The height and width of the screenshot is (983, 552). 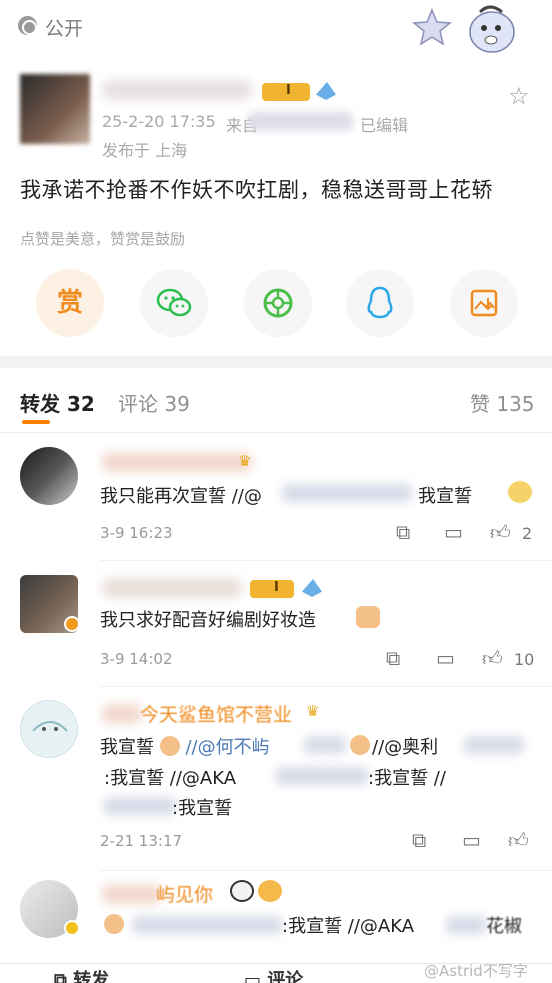 What do you see at coordinates (515, 404) in the screenshot?
I see `tab-likes-count: 135` at bounding box center [515, 404].